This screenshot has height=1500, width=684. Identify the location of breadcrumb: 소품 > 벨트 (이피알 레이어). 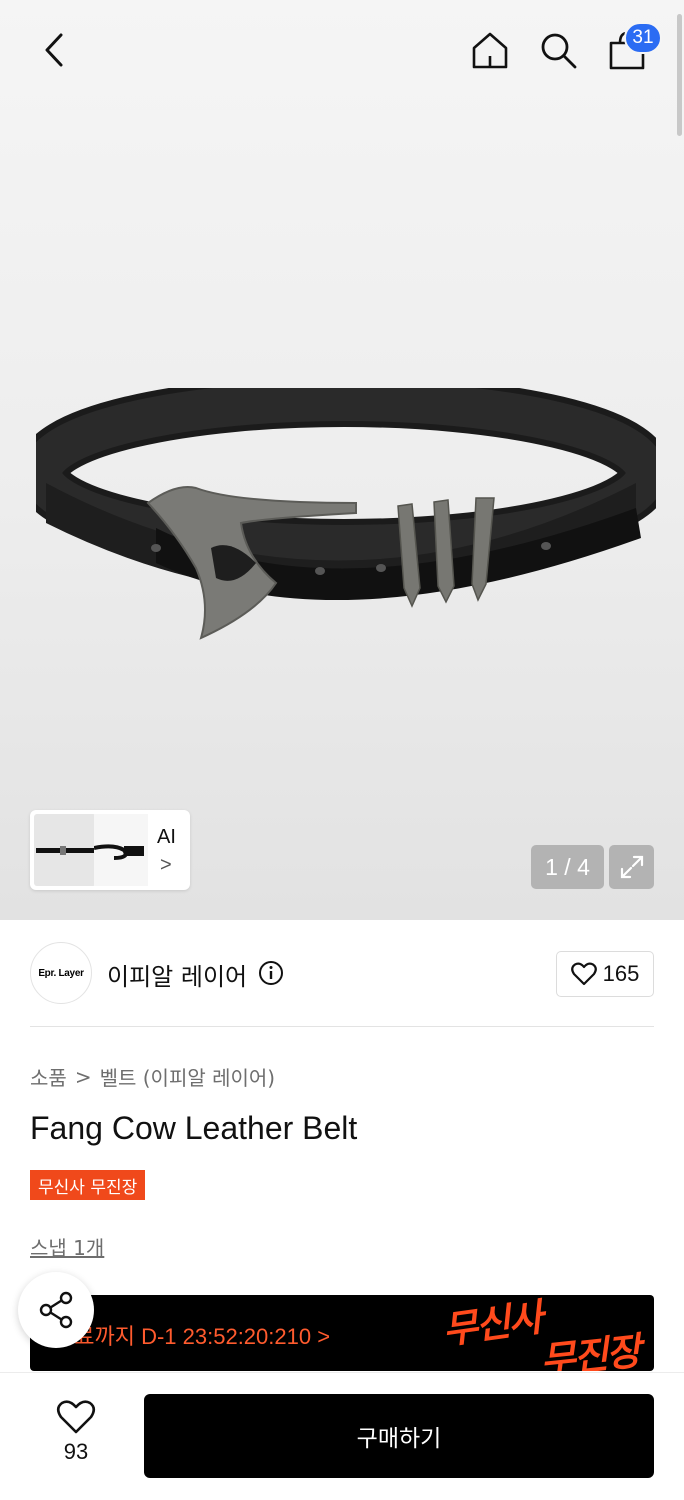
(152, 1076).